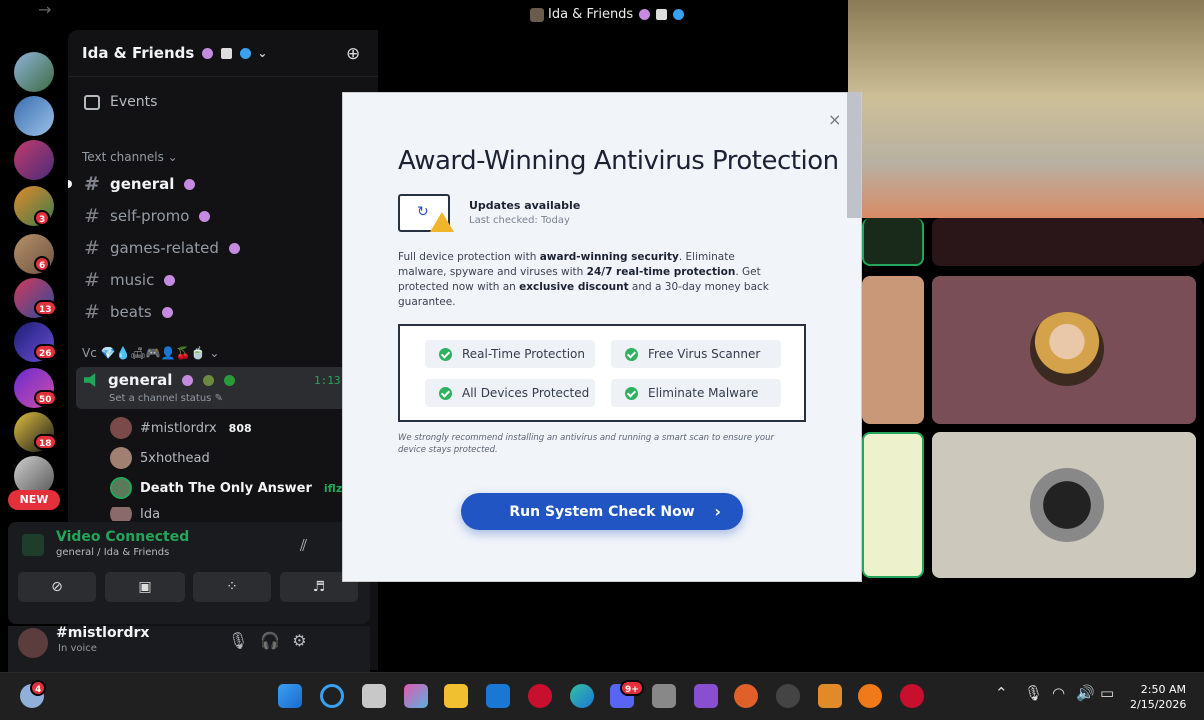 The width and height of the screenshot is (1204, 720). I want to click on voice-connected-title: Video Connected, so click(122, 537).